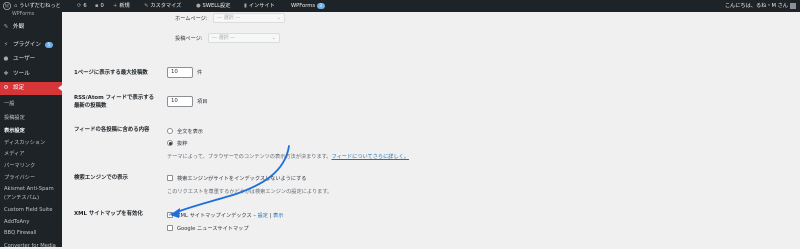 Image resolution: width=800 pixels, height=249 pixels. Describe the element at coordinates (170, 143) in the screenshot. I see `feed-excerpt-radio` at that location.